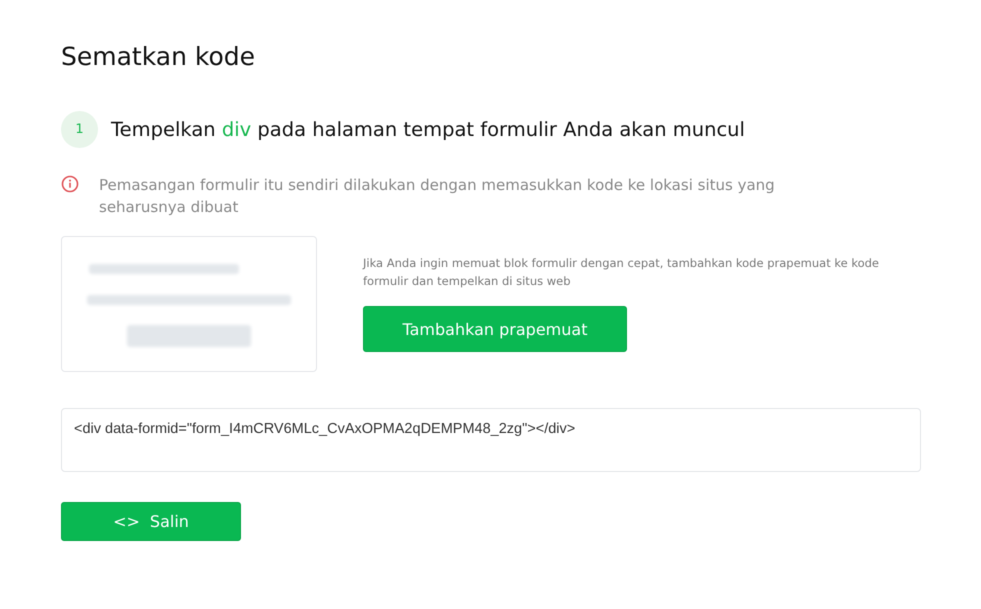 The height and width of the screenshot is (609, 981). I want to click on code-field: <div data-formid="form_I4mCRV6MLc_CvAxOPMA2qDEMPM48_2zg"></div>, so click(491, 440).